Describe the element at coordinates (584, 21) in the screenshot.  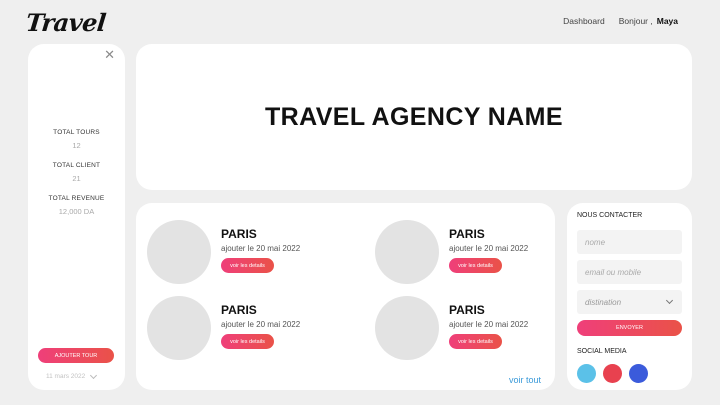
I see `nav-dashboard-link: Dashboard` at that location.